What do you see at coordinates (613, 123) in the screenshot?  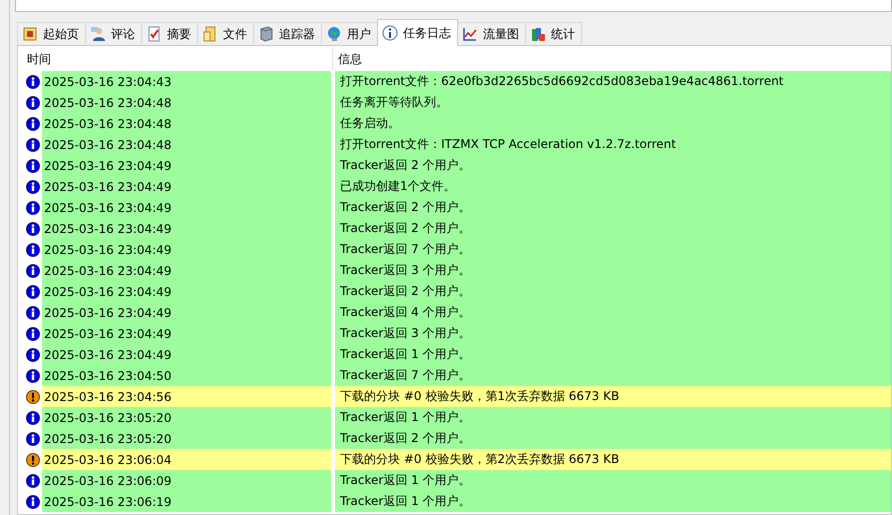 I see `message-cell: 任务启动。` at bounding box center [613, 123].